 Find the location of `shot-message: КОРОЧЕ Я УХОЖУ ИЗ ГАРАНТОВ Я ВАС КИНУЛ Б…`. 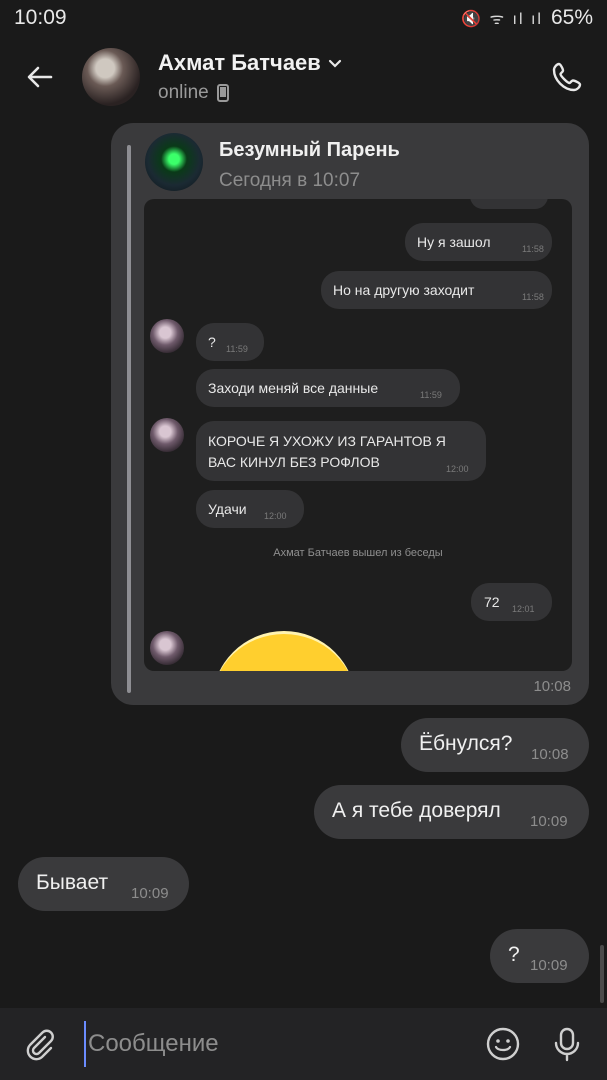

shot-message: КОРОЧЕ Я УХОЖУ ИЗ ГАРАНТОВ Я ВАС КИНУЛ Б… is located at coordinates (341, 451).